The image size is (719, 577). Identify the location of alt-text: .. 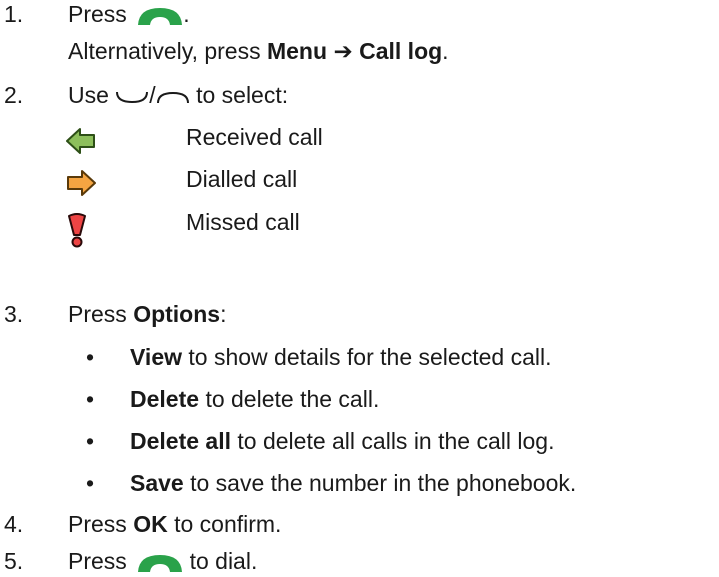
(445, 51).